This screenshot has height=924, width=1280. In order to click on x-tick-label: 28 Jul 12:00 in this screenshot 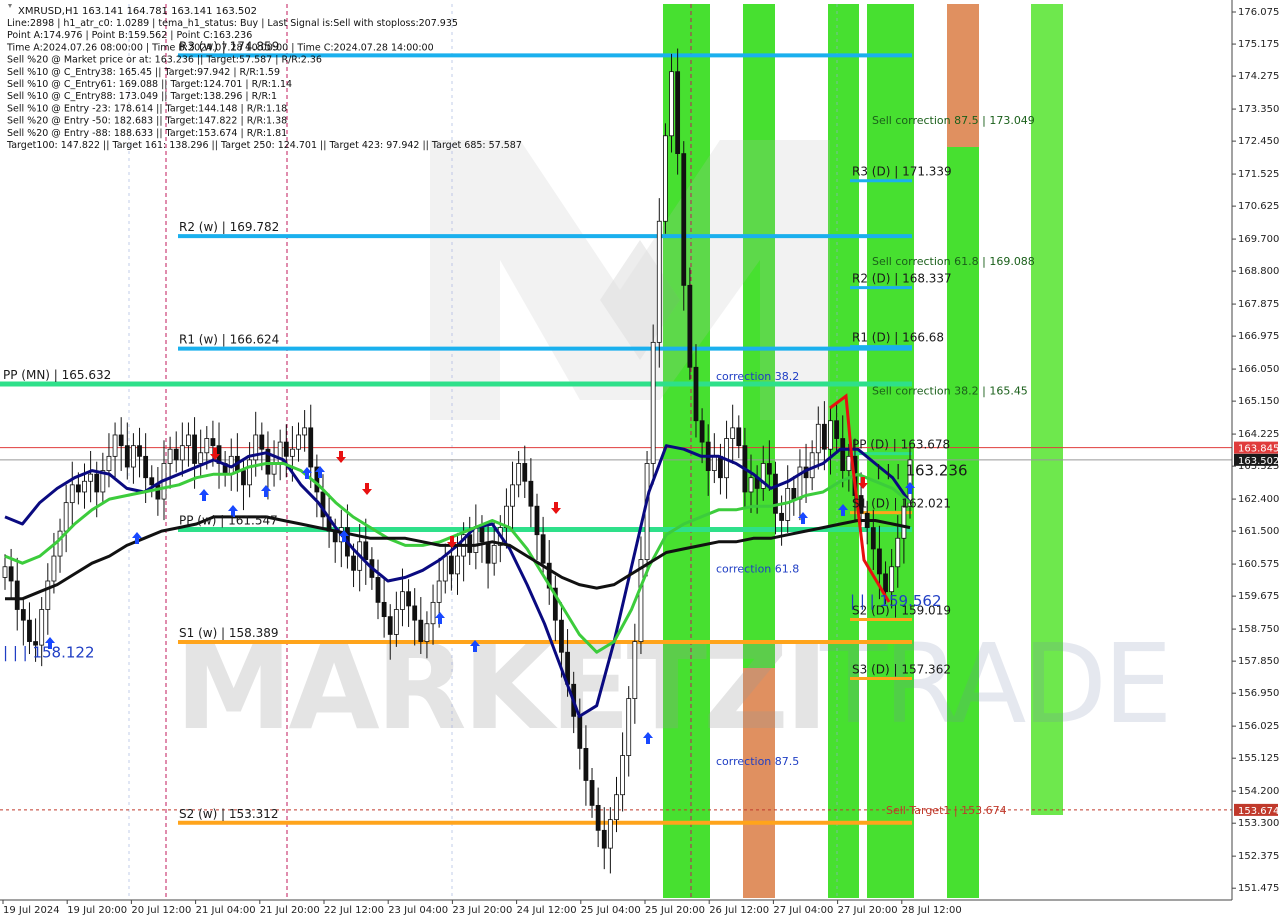, I will do `click(932, 910)`.